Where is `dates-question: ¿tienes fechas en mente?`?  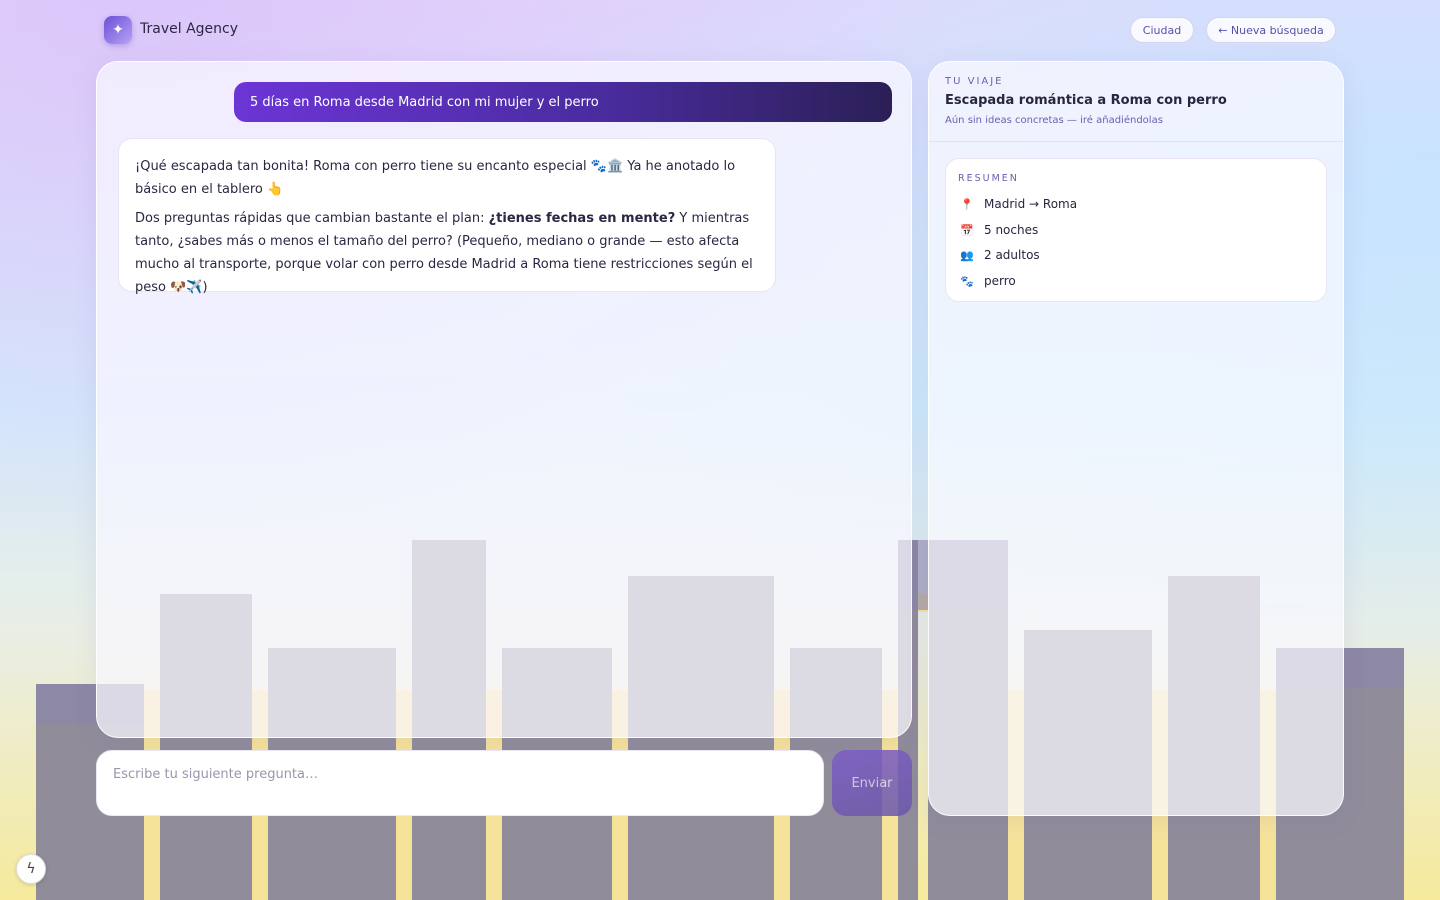
dates-question: ¿tienes fechas en mente? is located at coordinates (582, 218).